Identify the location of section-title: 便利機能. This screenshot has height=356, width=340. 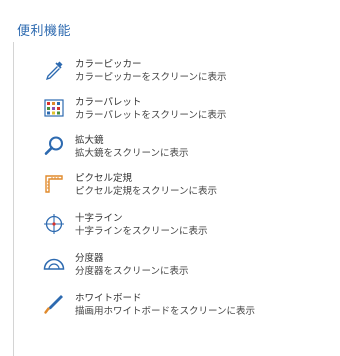
(44, 31).